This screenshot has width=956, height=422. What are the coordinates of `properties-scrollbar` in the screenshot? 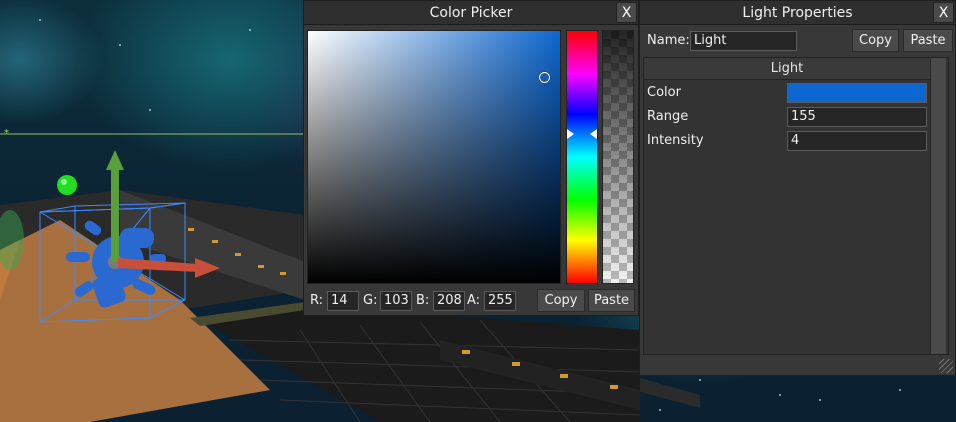 It's located at (938, 206).